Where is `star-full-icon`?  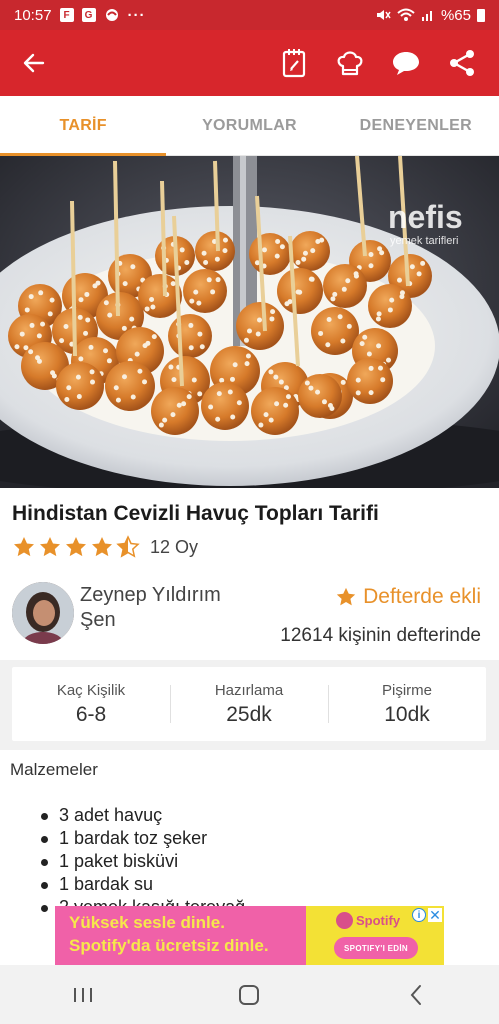
star-full-icon is located at coordinates (24, 547).